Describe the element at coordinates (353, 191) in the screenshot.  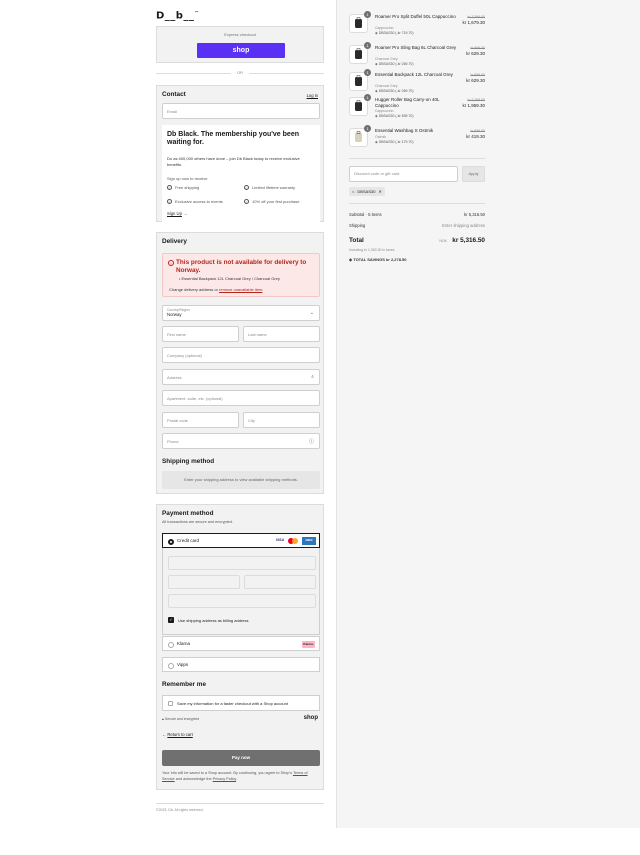
I see `tag-icon: ⌂` at that location.